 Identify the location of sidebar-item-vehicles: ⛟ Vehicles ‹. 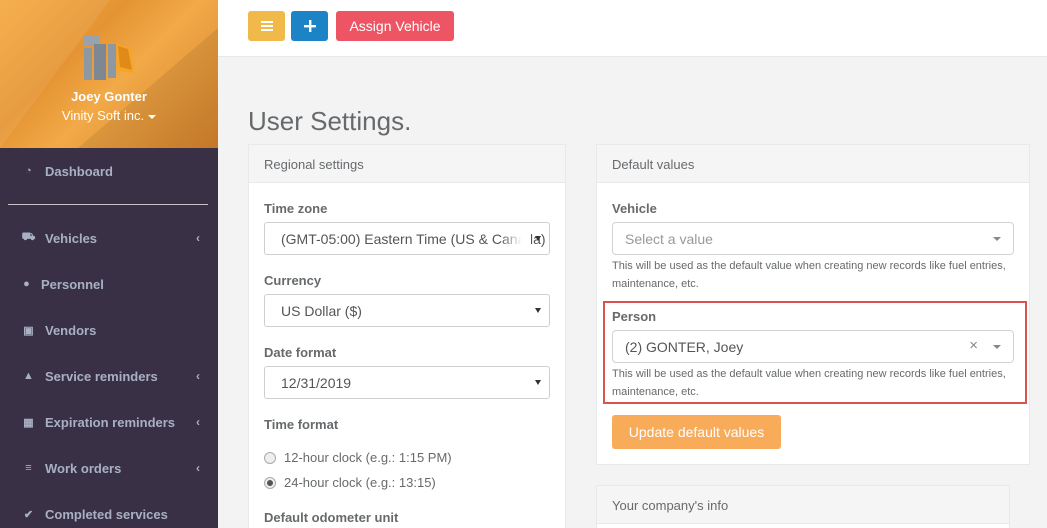
(109, 238).